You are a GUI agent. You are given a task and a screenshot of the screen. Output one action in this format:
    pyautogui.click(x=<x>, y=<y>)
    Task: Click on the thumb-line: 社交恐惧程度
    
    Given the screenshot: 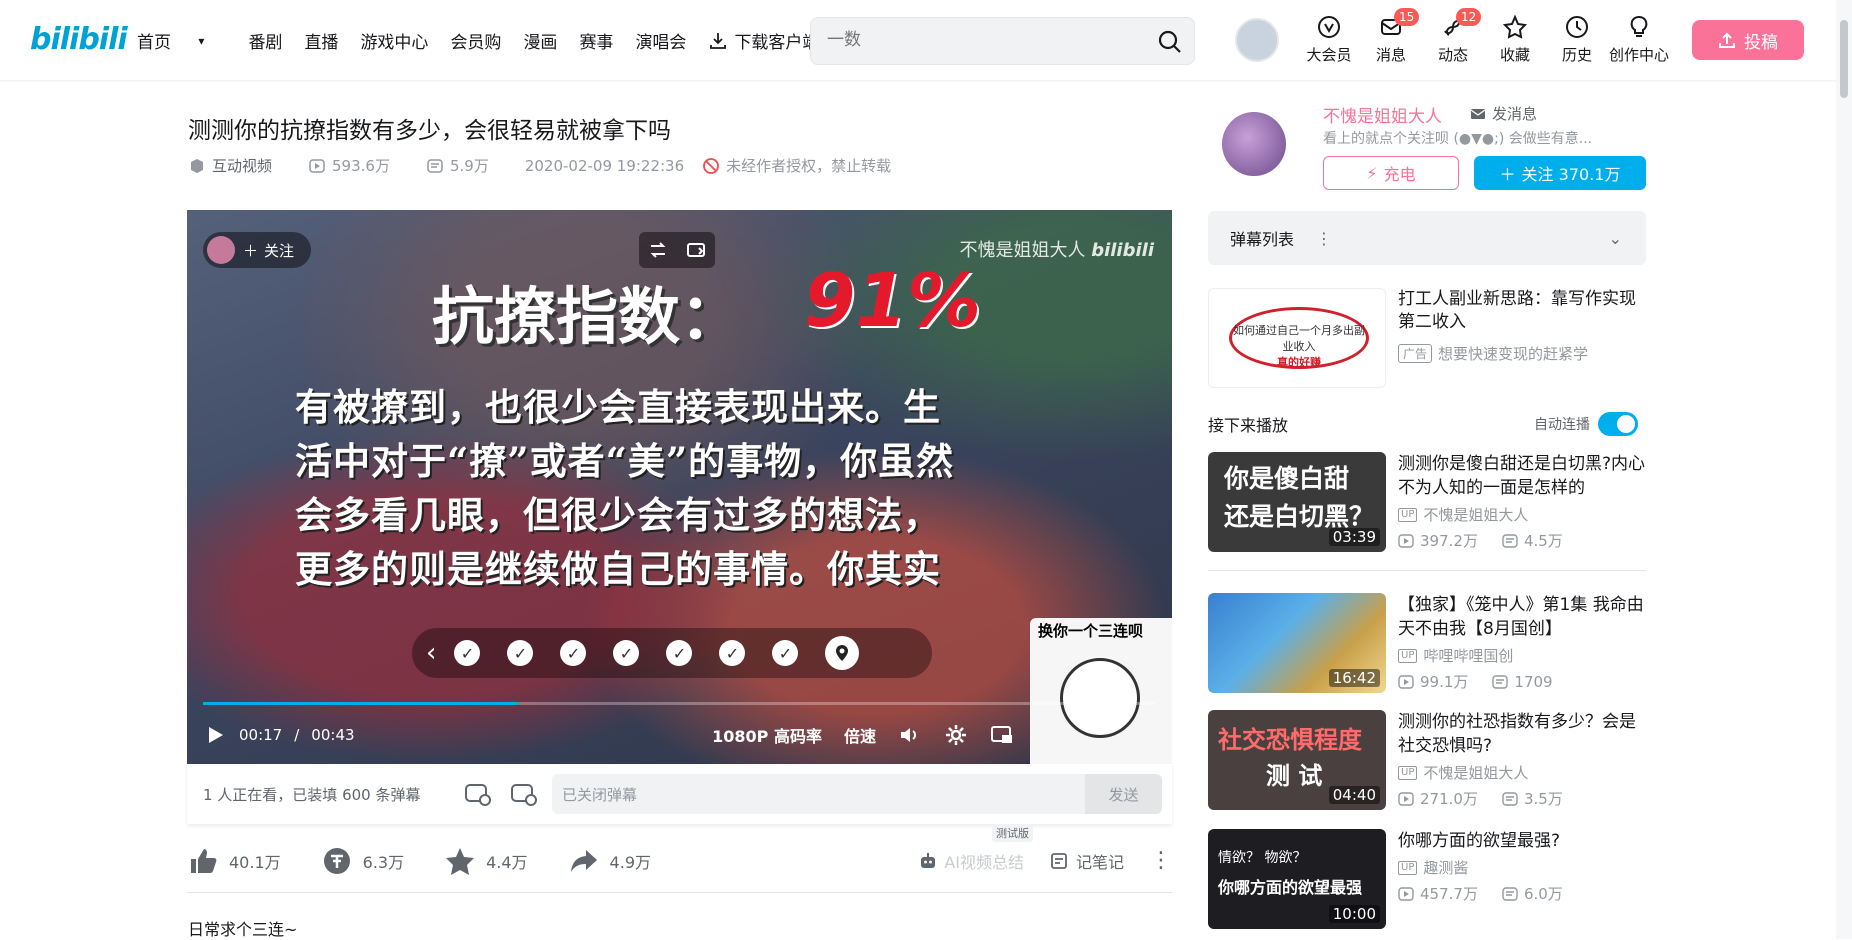 What is the action you would take?
    pyautogui.click(x=1290, y=740)
    